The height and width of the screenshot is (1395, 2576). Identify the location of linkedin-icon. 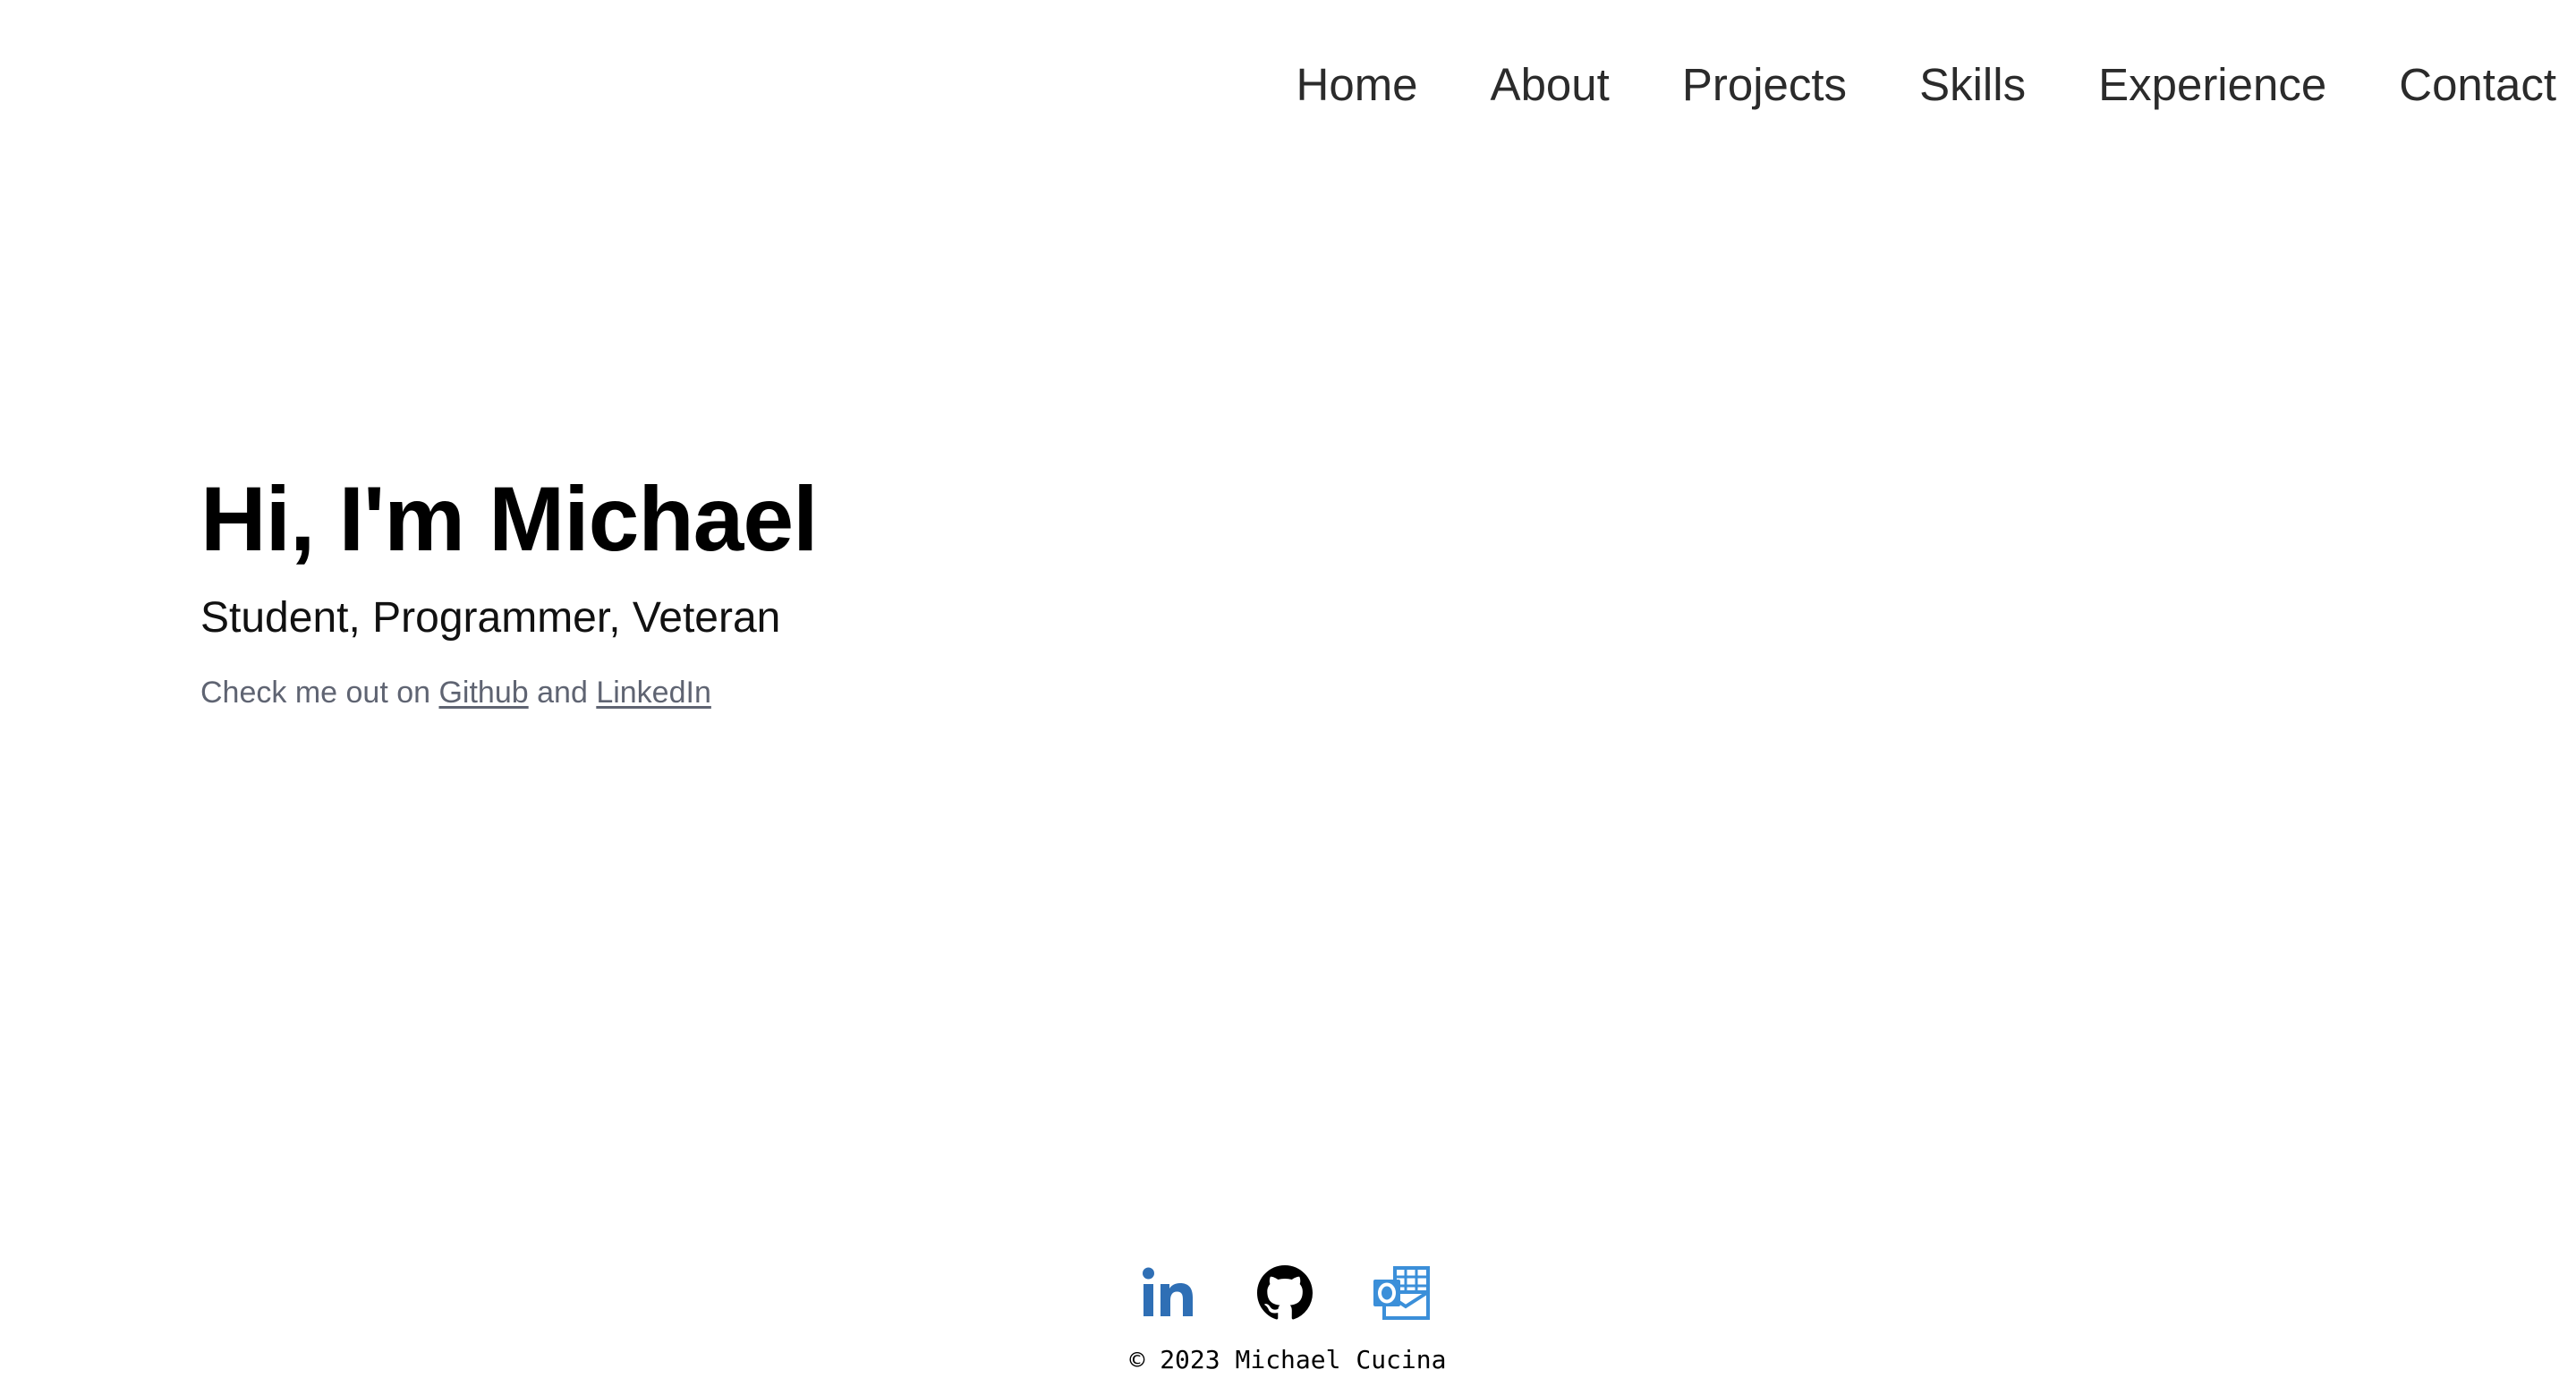
(1168, 1293).